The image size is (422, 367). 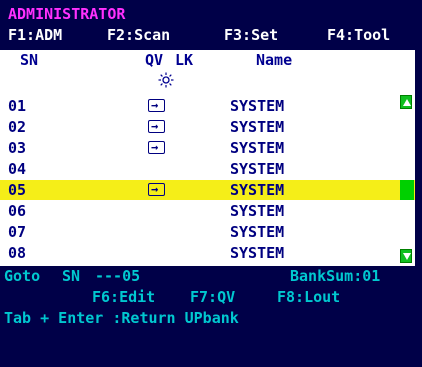 I want to click on station-number: 01, so click(x=17, y=106).